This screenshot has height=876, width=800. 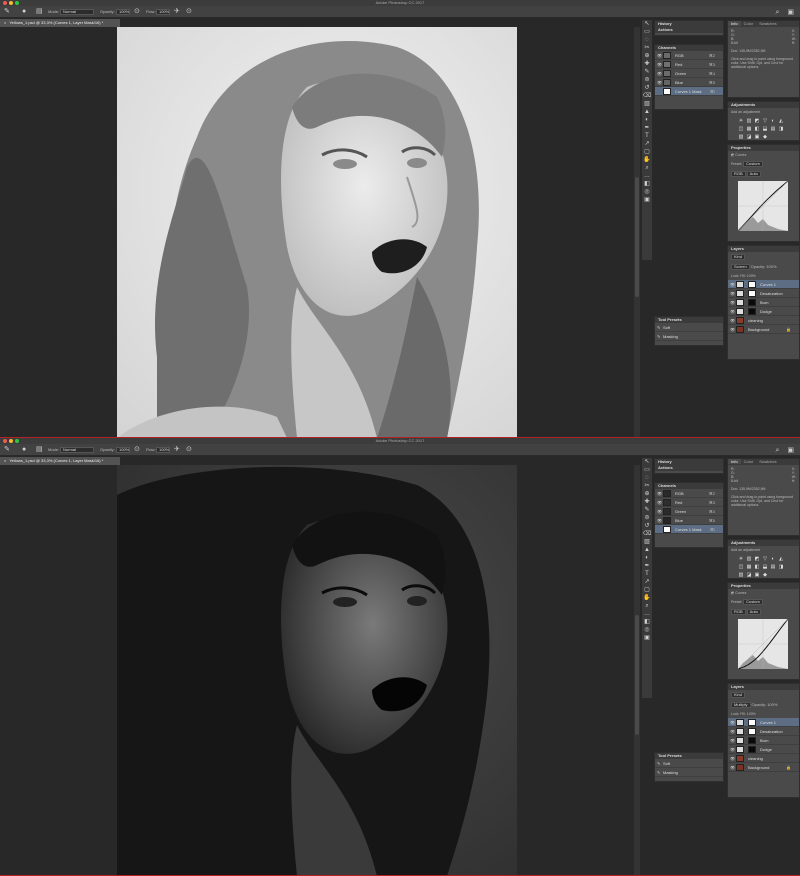 I want to click on channel-row: 👁 Green ⌘4, so click(x=689, y=73).